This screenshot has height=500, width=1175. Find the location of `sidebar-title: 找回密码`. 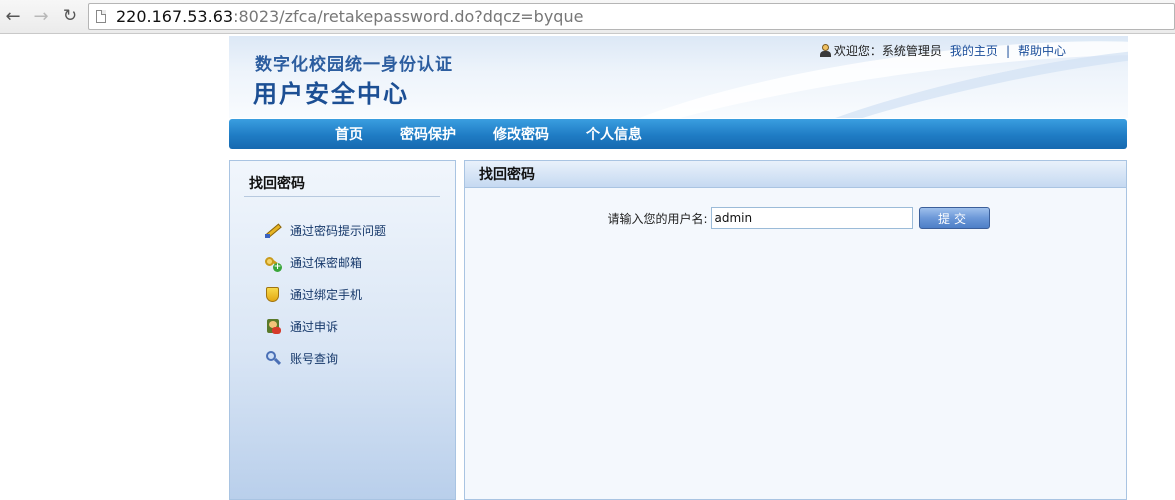

sidebar-title: 找回密码 is located at coordinates (277, 184).